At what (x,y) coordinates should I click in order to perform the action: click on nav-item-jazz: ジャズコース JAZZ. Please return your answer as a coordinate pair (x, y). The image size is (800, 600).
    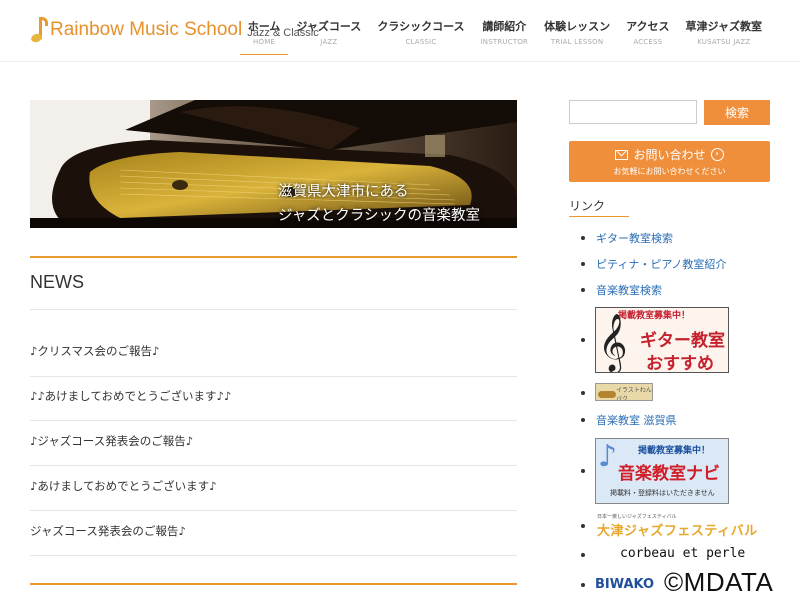
    Looking at the image, I should click on (328, 36).